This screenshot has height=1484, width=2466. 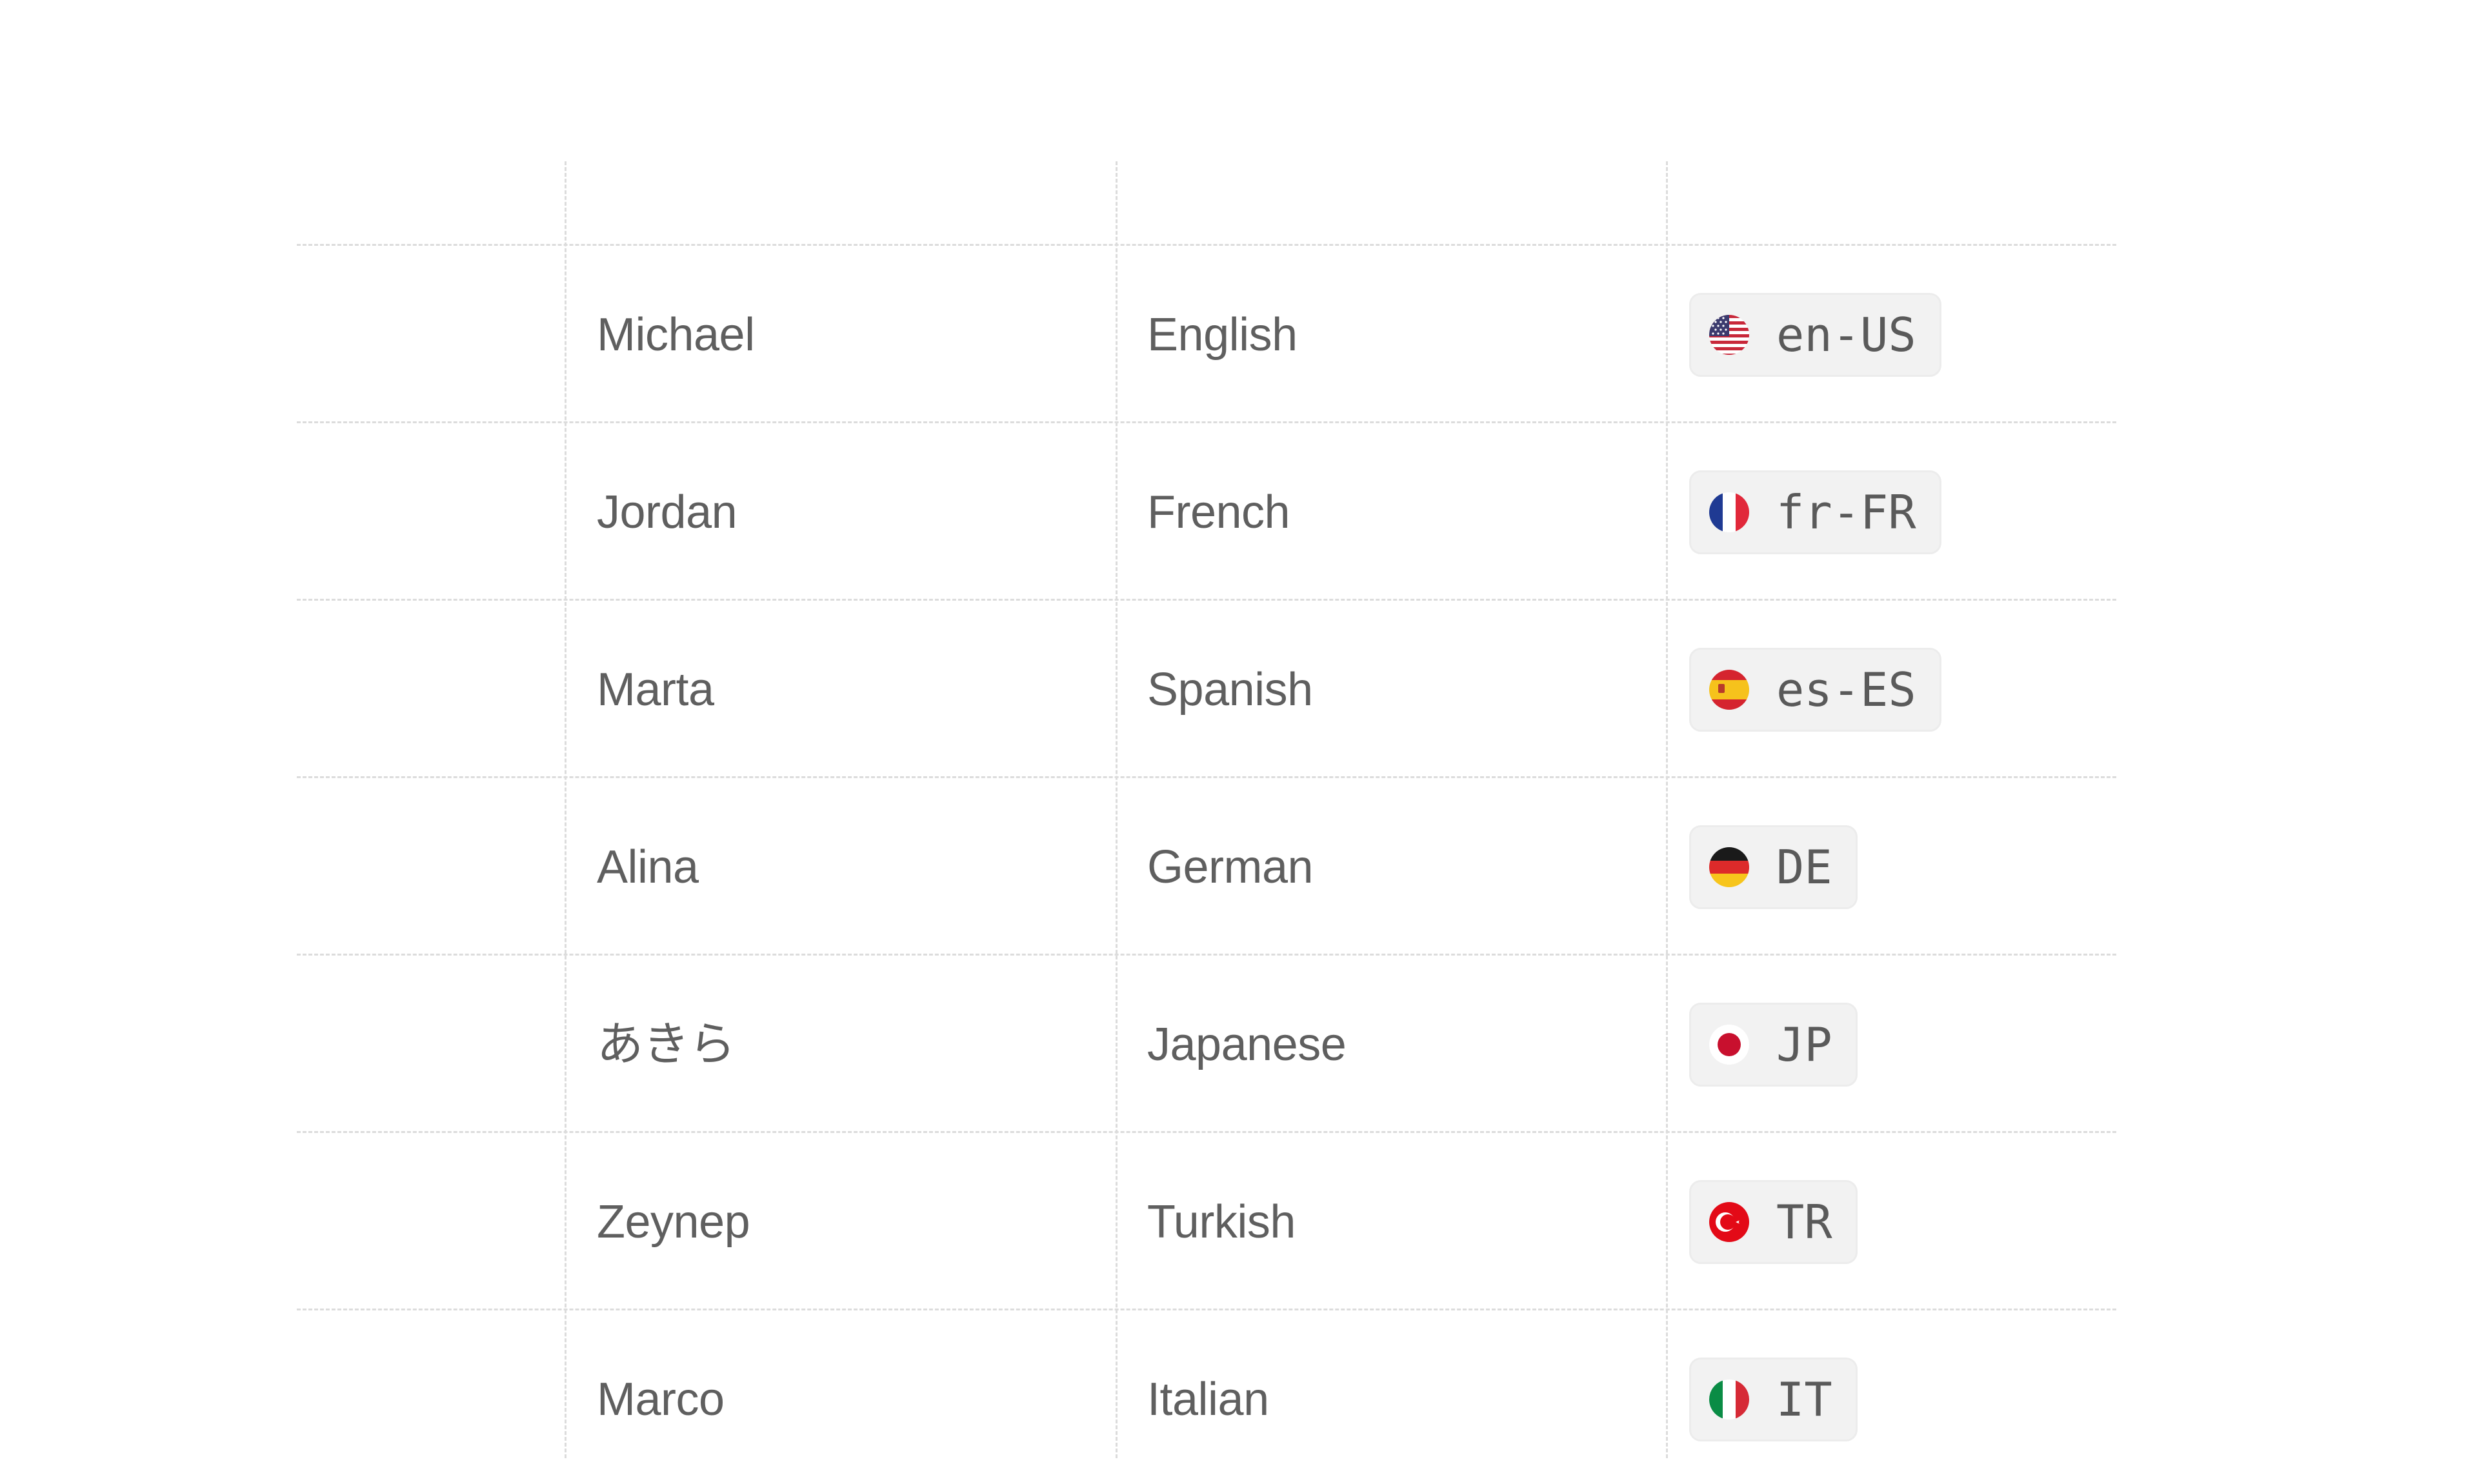 I want to click on language-cell: Italian, so click(x=1208, y=1399).